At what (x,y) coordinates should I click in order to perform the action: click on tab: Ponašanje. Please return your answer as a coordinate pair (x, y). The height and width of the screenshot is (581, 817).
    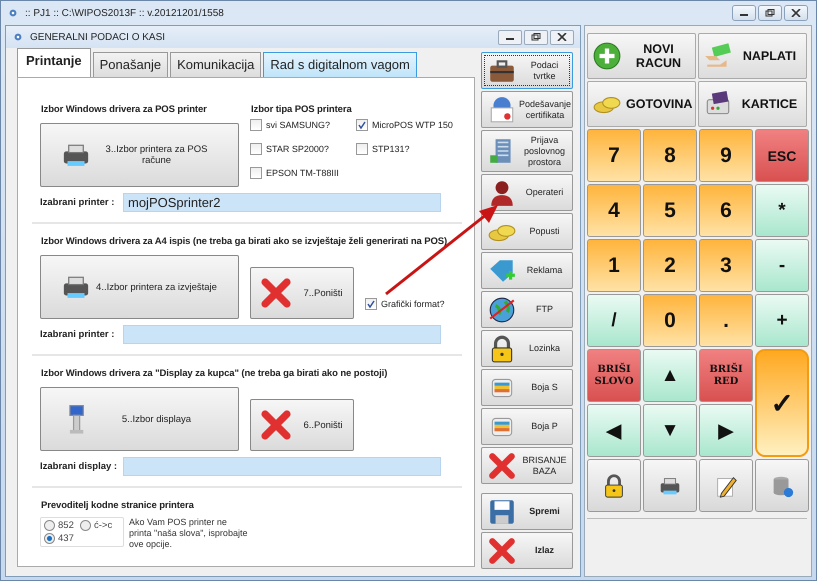
    Looking at the image, I should click on (130, 64).